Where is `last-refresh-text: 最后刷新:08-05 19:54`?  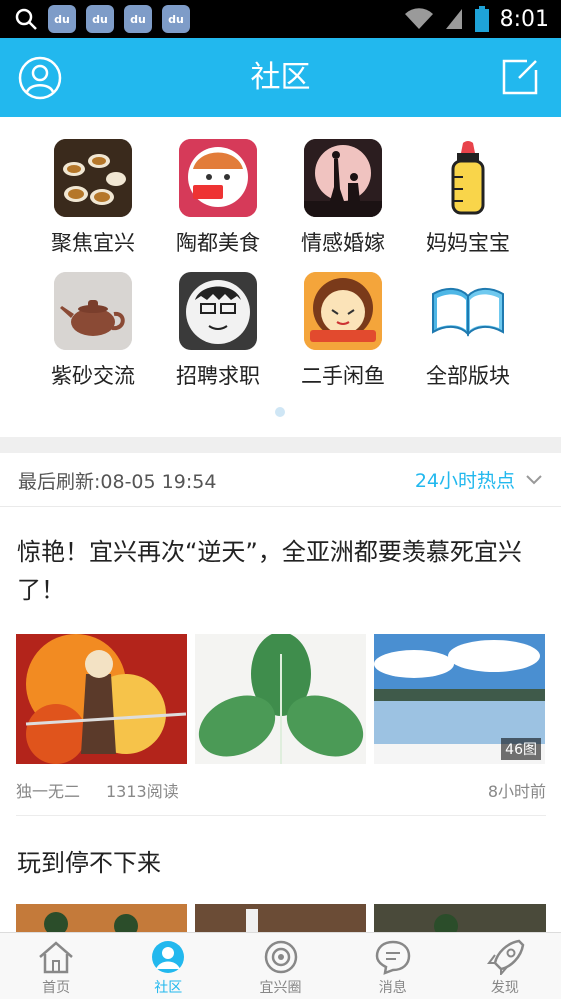
last-refresh-text: 最后刷新:08-05 19:54 is located at coordinates (117, 482).